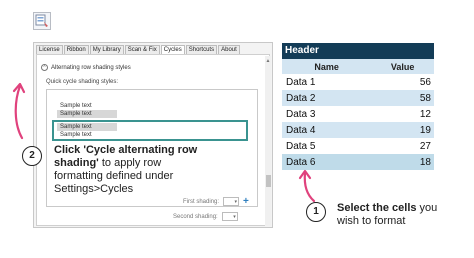 The height and width of the screenshot is (258, 474). What do you see at coordinates (402, 130) in the screenshot?
I see `cell-value: 19` at bounding box center [402, 130].